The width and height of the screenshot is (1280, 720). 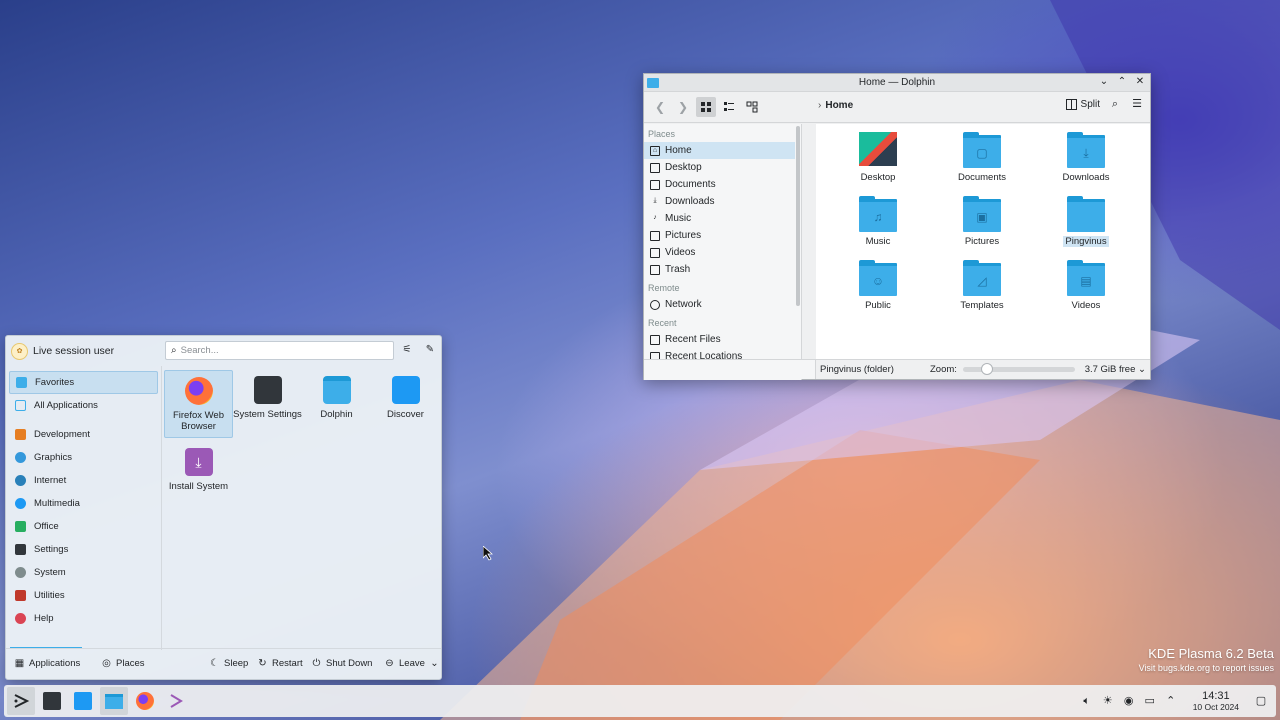 What do you see at coordinates (275, 350) in the screenshot?
I see `search-input` at bounding box center [275, 350].